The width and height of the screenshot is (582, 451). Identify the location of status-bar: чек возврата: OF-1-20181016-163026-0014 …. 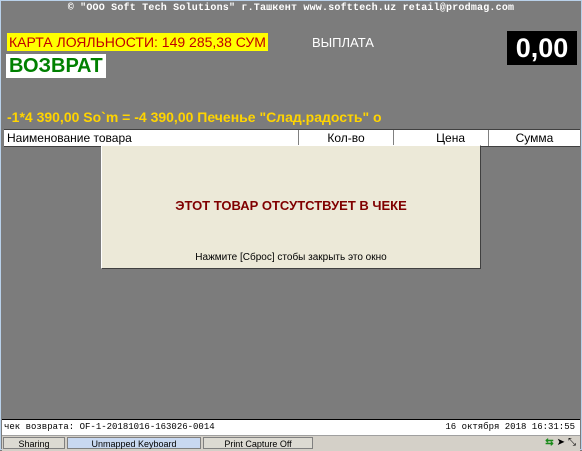
(291, 427).